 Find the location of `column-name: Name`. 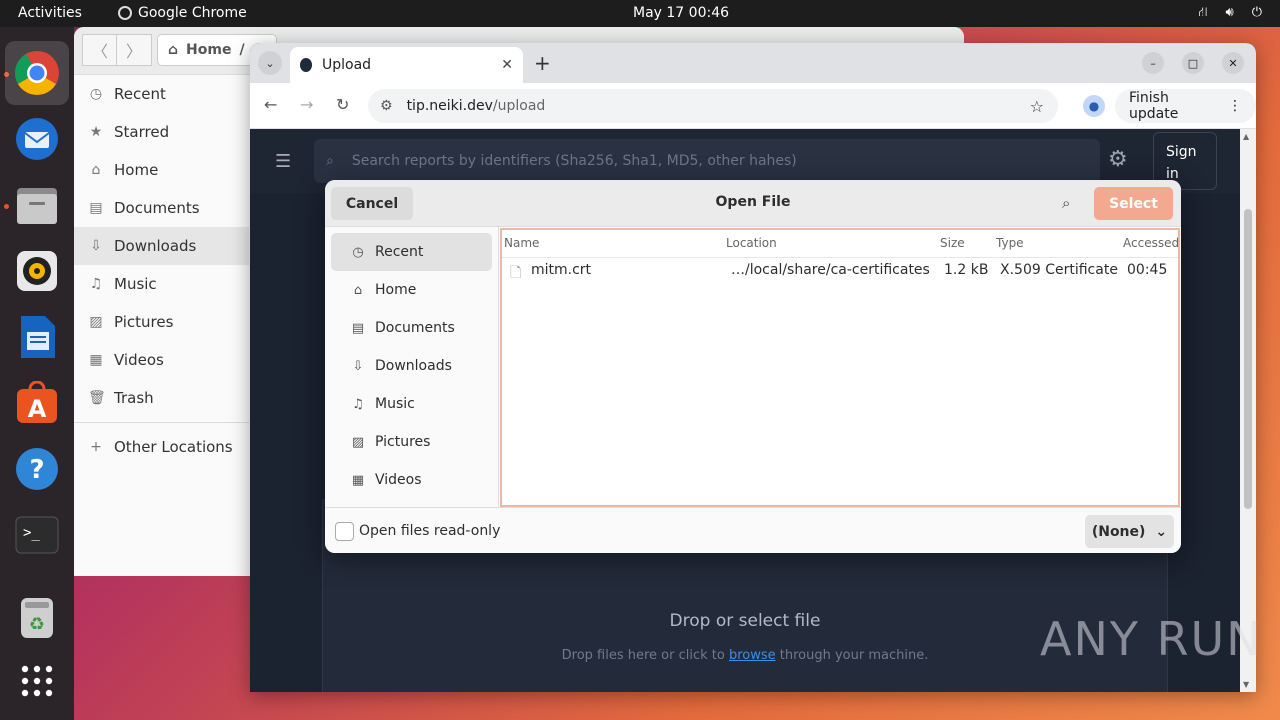

column-name: Name is located at coordinates (521, 243).